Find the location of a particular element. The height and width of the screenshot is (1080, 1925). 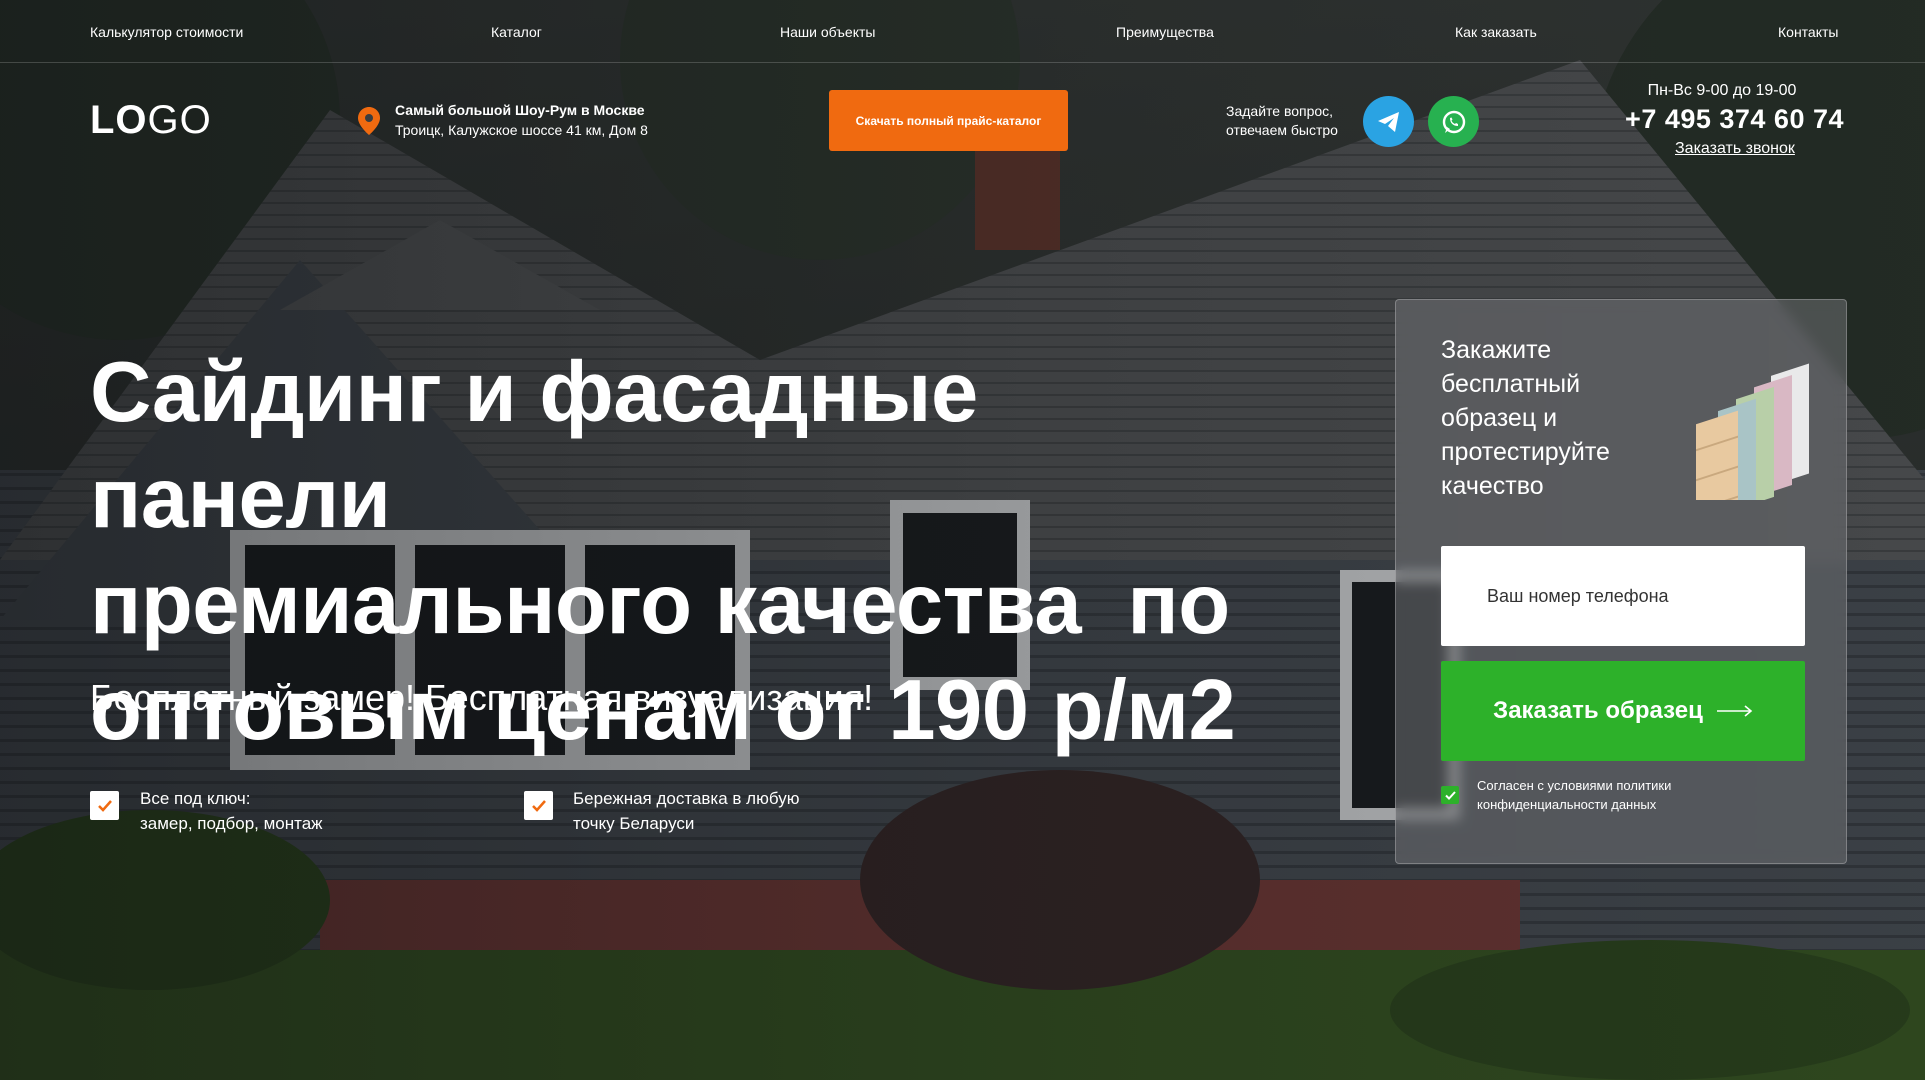

order-sample-button: Заказать образец is located at coordinates (1623, 711).